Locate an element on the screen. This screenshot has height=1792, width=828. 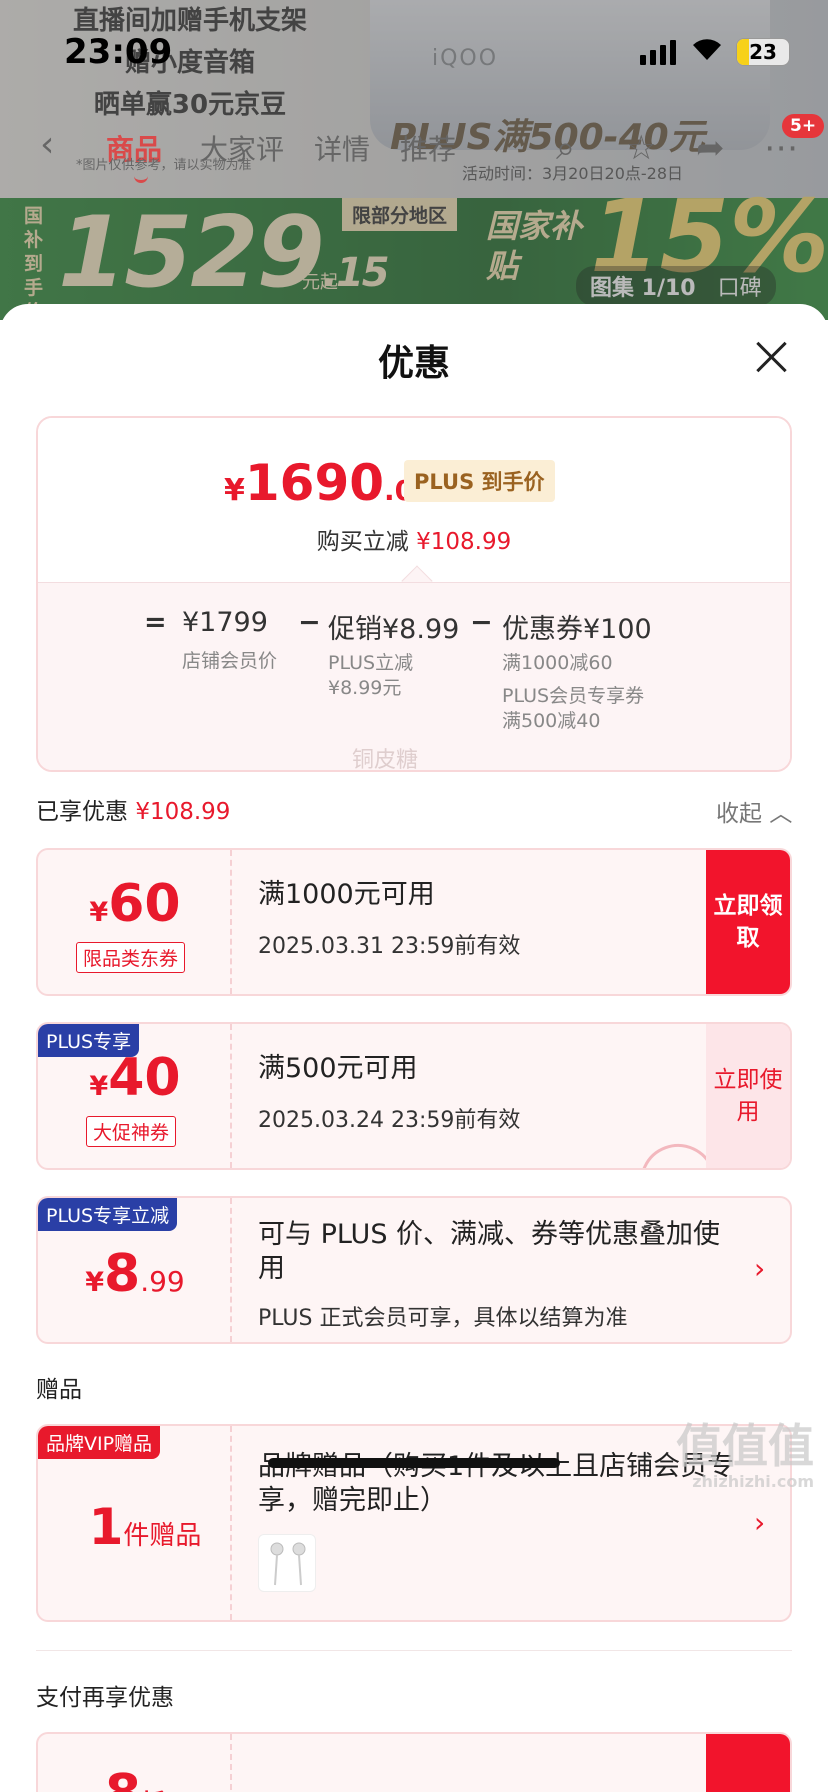
reduction-dec: .99 is located at coordinates (162, 1281).